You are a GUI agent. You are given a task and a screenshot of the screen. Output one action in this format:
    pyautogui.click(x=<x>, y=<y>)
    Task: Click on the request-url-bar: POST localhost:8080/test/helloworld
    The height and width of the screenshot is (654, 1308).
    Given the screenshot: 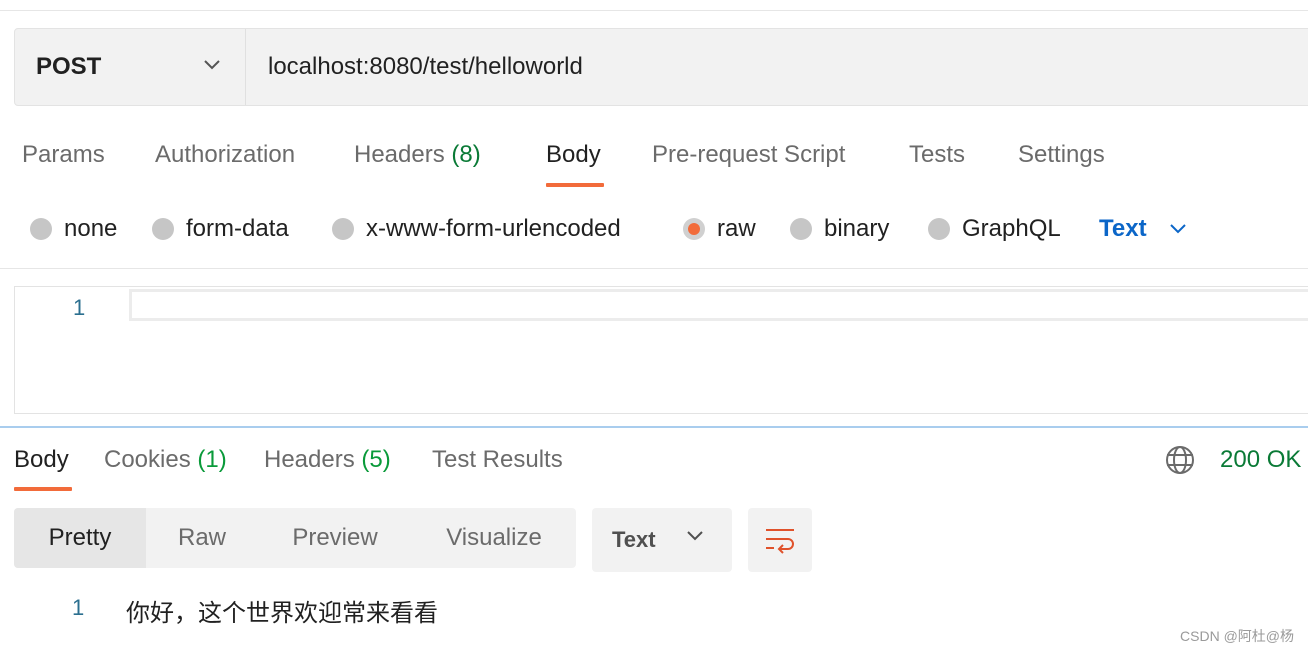 What is the action you would take?
    pyautogui.click(x=661, y=67)
    